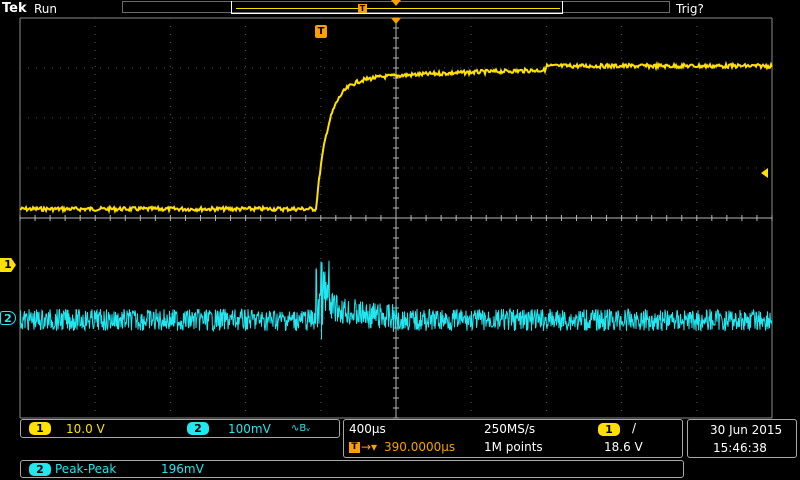  Describe the element at coordinates (746, 430) in the screenshot. I see `date: 30 Jun 2015` at that location.